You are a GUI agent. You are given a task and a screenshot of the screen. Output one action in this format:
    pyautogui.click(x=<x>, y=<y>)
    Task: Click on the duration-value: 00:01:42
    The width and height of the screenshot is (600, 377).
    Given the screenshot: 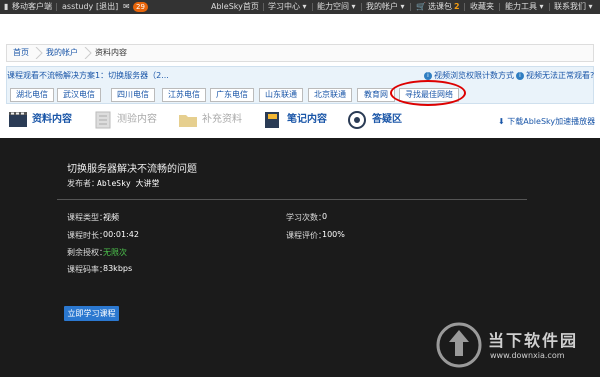 What is the action you would take?
    pyautogui.click(x=121, y=234)
    